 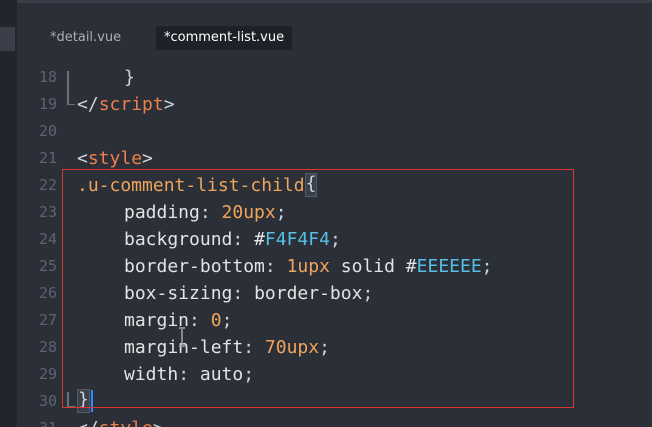 What do you see at coordinates (47, 158) in the screenshot?
I see `line-number: 21` at bounding box center [47, 158].